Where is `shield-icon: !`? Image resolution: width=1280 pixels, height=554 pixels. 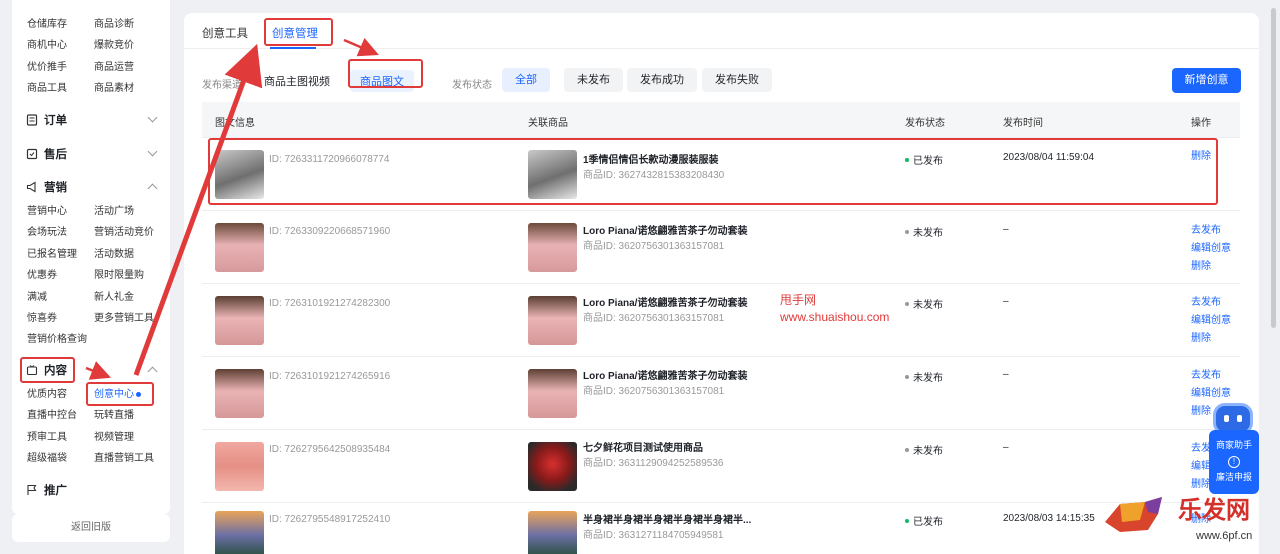 shield-icon: ! is located at coordinates (1234, 462).